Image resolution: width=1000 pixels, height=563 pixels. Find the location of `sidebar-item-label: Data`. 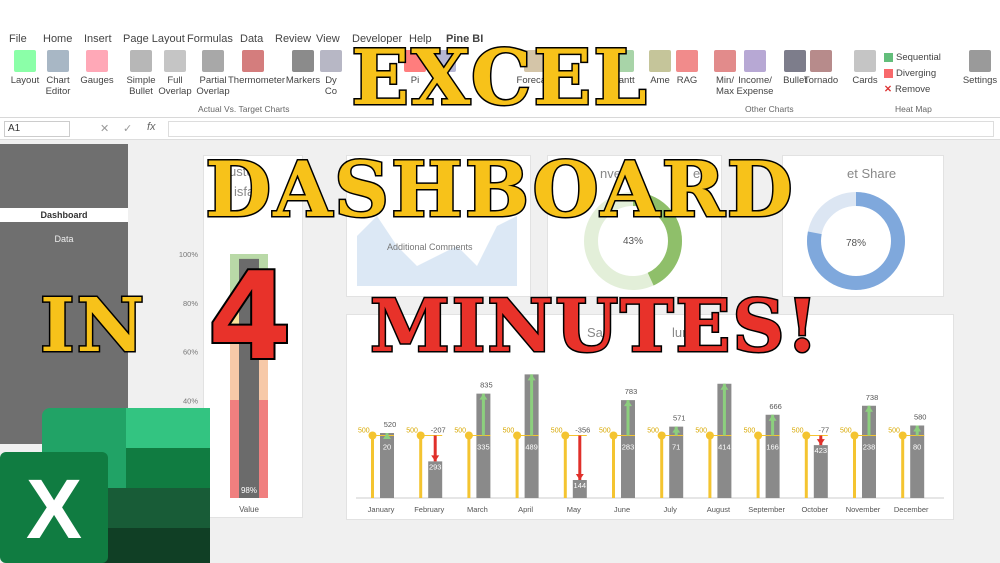

sidebar-item-label: Data is located at coordinates (64, 239).